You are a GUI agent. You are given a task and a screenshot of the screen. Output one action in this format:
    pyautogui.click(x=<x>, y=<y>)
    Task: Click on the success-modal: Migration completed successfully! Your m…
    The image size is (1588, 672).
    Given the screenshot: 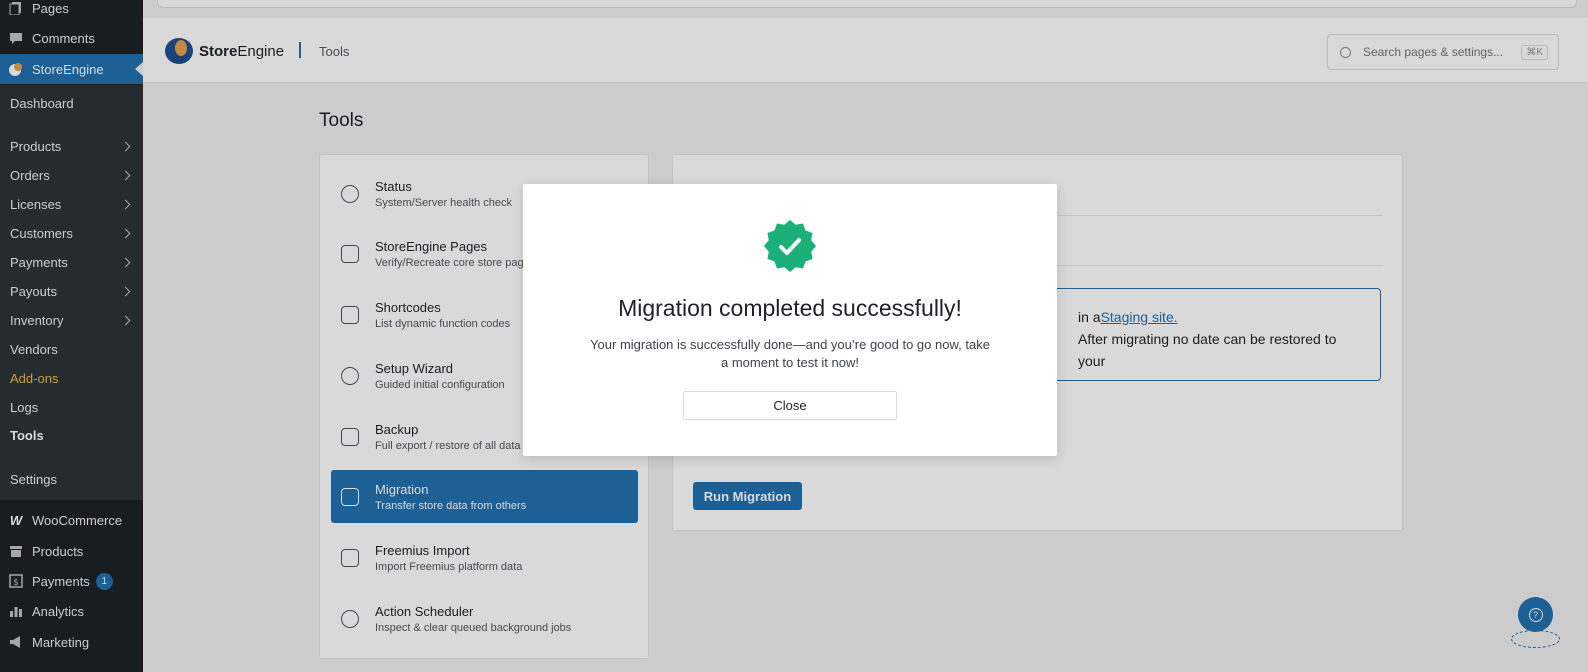 What is the action you would take?
    pyautogui.click(x=790, y=320)
    